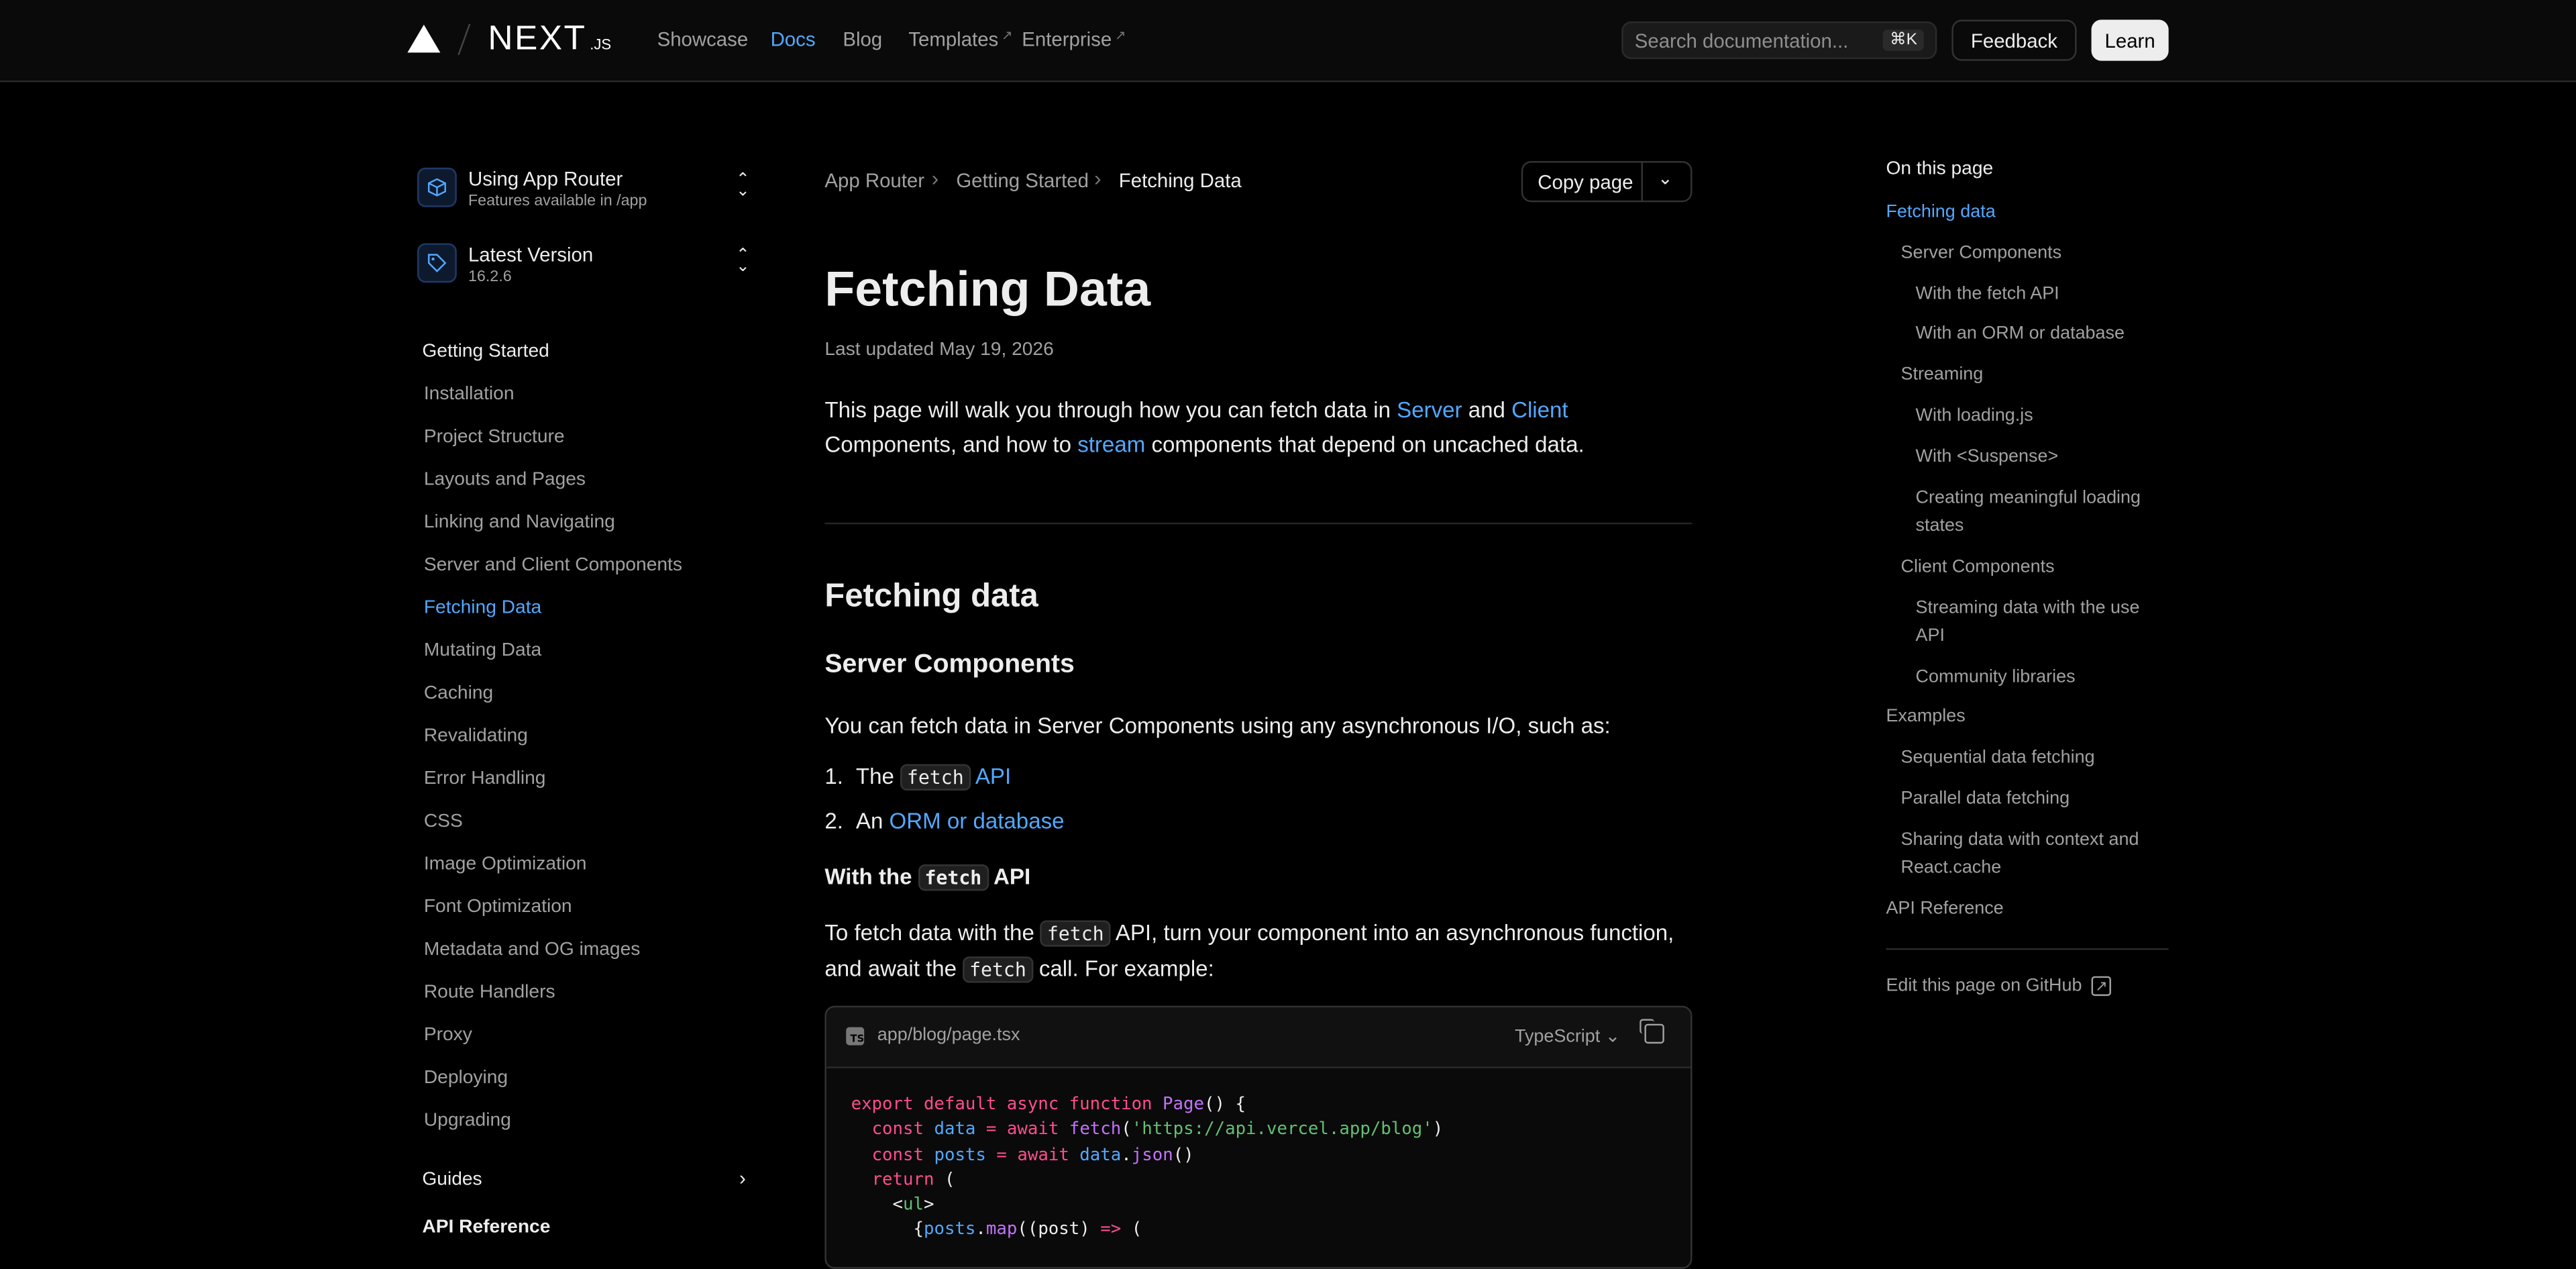 Image resolution: width=2576 pixels, height=1269 pixels. I want to click on breadcrumb-app-router: App Router, so click(874, 180).